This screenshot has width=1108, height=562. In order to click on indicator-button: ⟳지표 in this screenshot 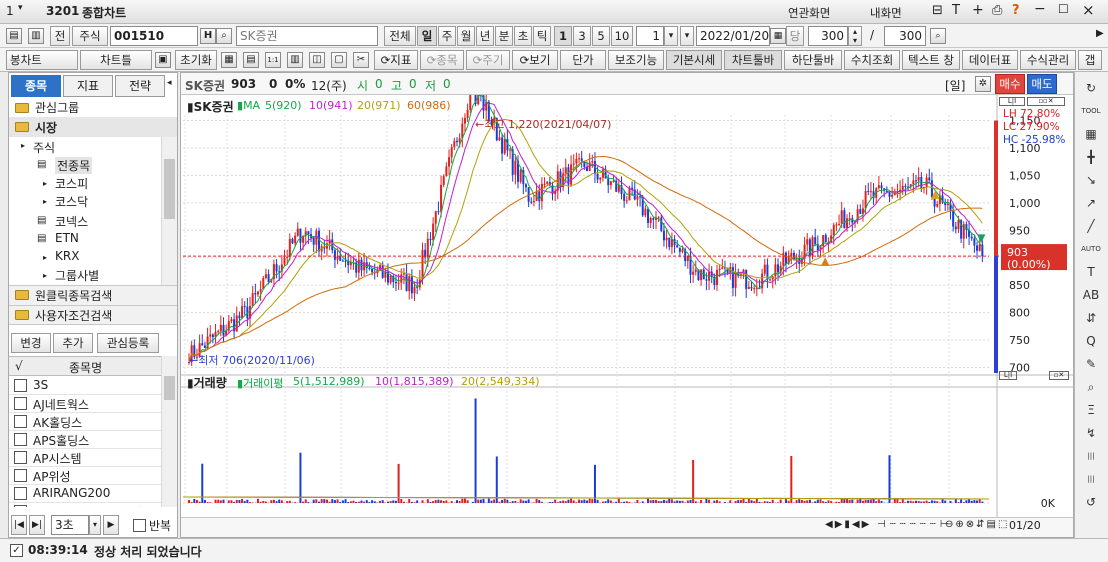, I will do `click(396, 60)`.